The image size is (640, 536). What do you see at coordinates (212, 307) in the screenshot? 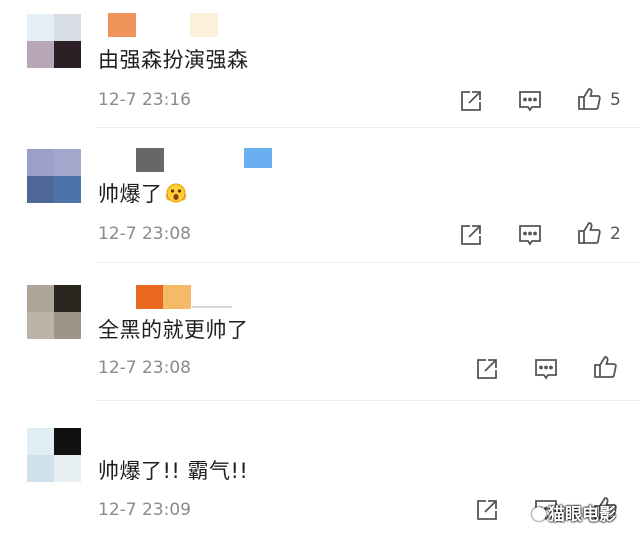
I see `username-underline` at bounding box center [212, 307].